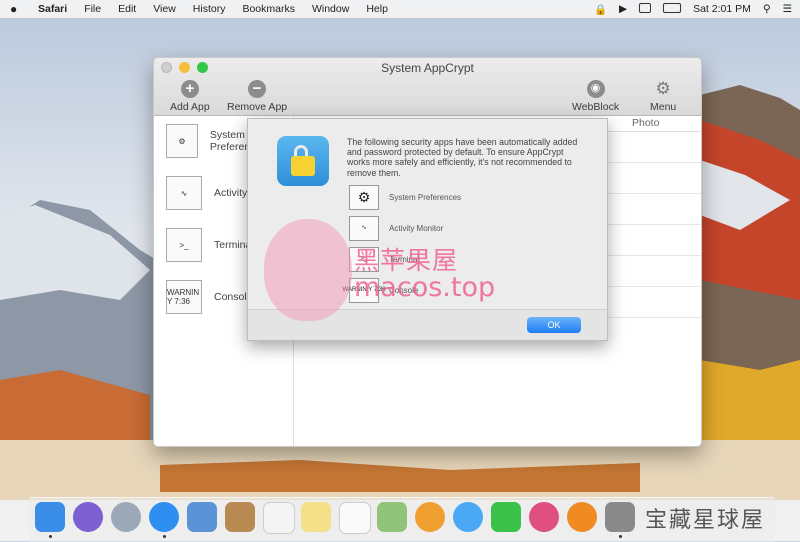 This screenshot has width=800, height=542. I want to click on list-item: ⚙ System Preferences, so click(405, 197).